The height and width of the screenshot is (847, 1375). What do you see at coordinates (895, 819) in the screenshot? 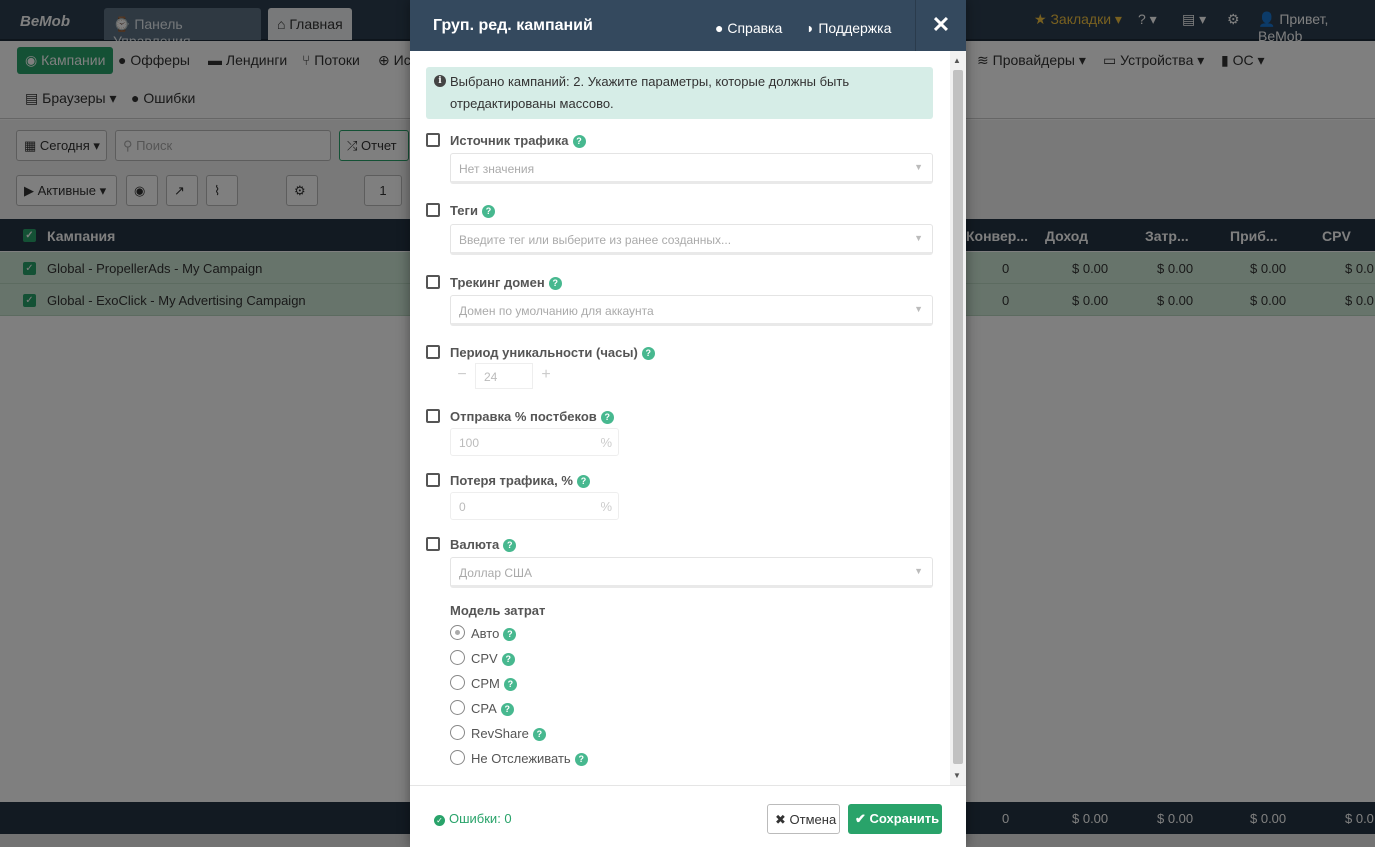
I see `save-button: ✔ Сохранить` at bounding box center [895, 819].